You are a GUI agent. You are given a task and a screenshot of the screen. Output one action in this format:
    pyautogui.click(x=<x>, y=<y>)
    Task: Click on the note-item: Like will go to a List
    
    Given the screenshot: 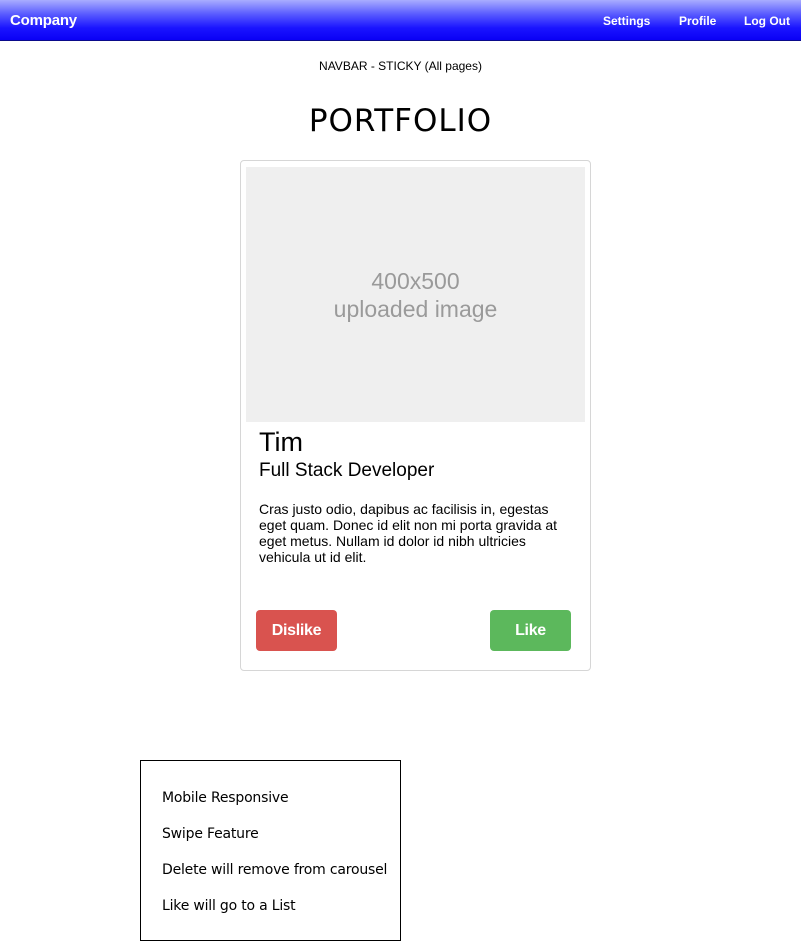 What is the action you would take?
    pyautogui.click(x=229, y=906)
    